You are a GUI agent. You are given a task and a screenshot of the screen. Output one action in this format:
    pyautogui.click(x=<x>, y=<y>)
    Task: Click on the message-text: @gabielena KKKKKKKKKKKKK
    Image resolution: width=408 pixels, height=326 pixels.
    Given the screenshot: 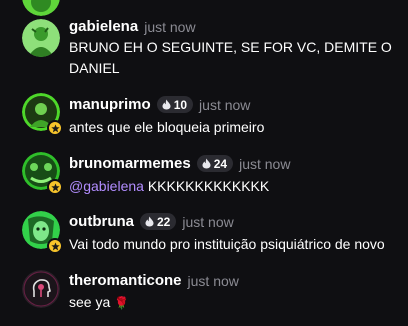 What is the action you would take?
    pyautogui.click(x=169, y=186)
    